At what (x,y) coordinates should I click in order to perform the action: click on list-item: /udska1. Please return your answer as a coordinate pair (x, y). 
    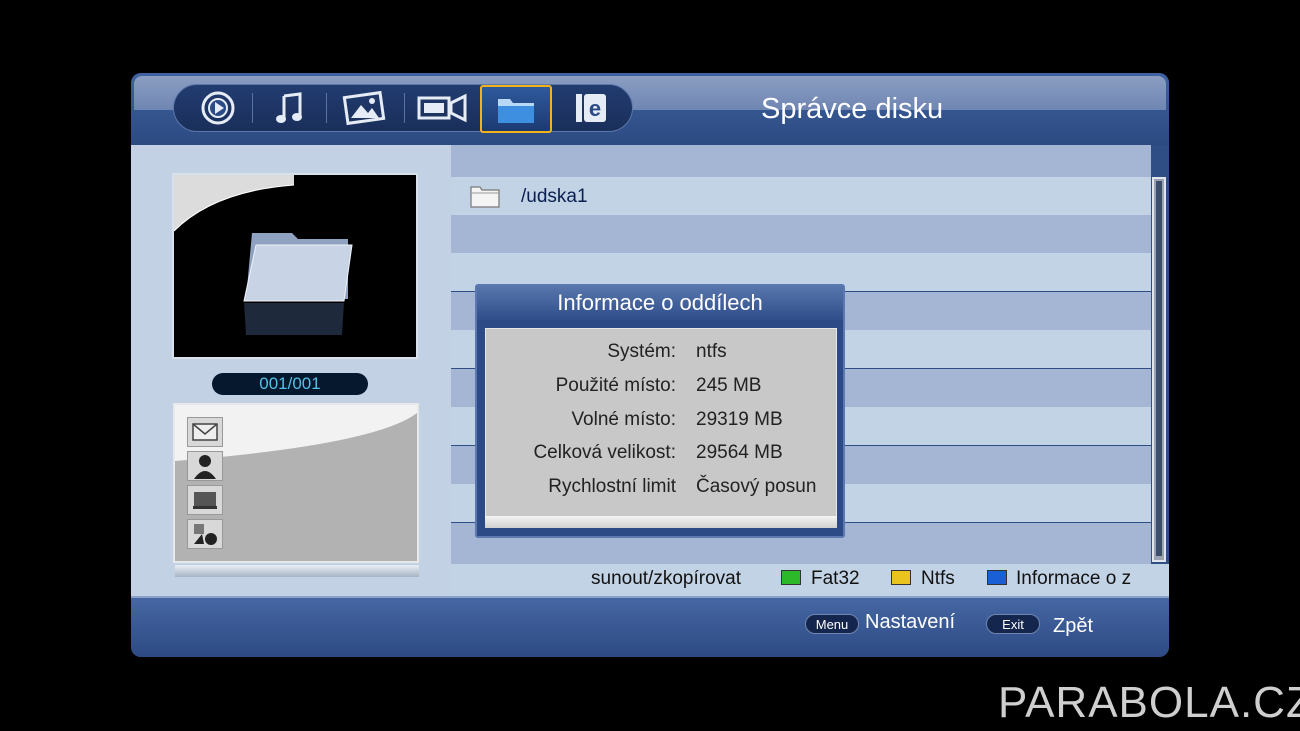
    Looking at the image, I should click on (801, 196).